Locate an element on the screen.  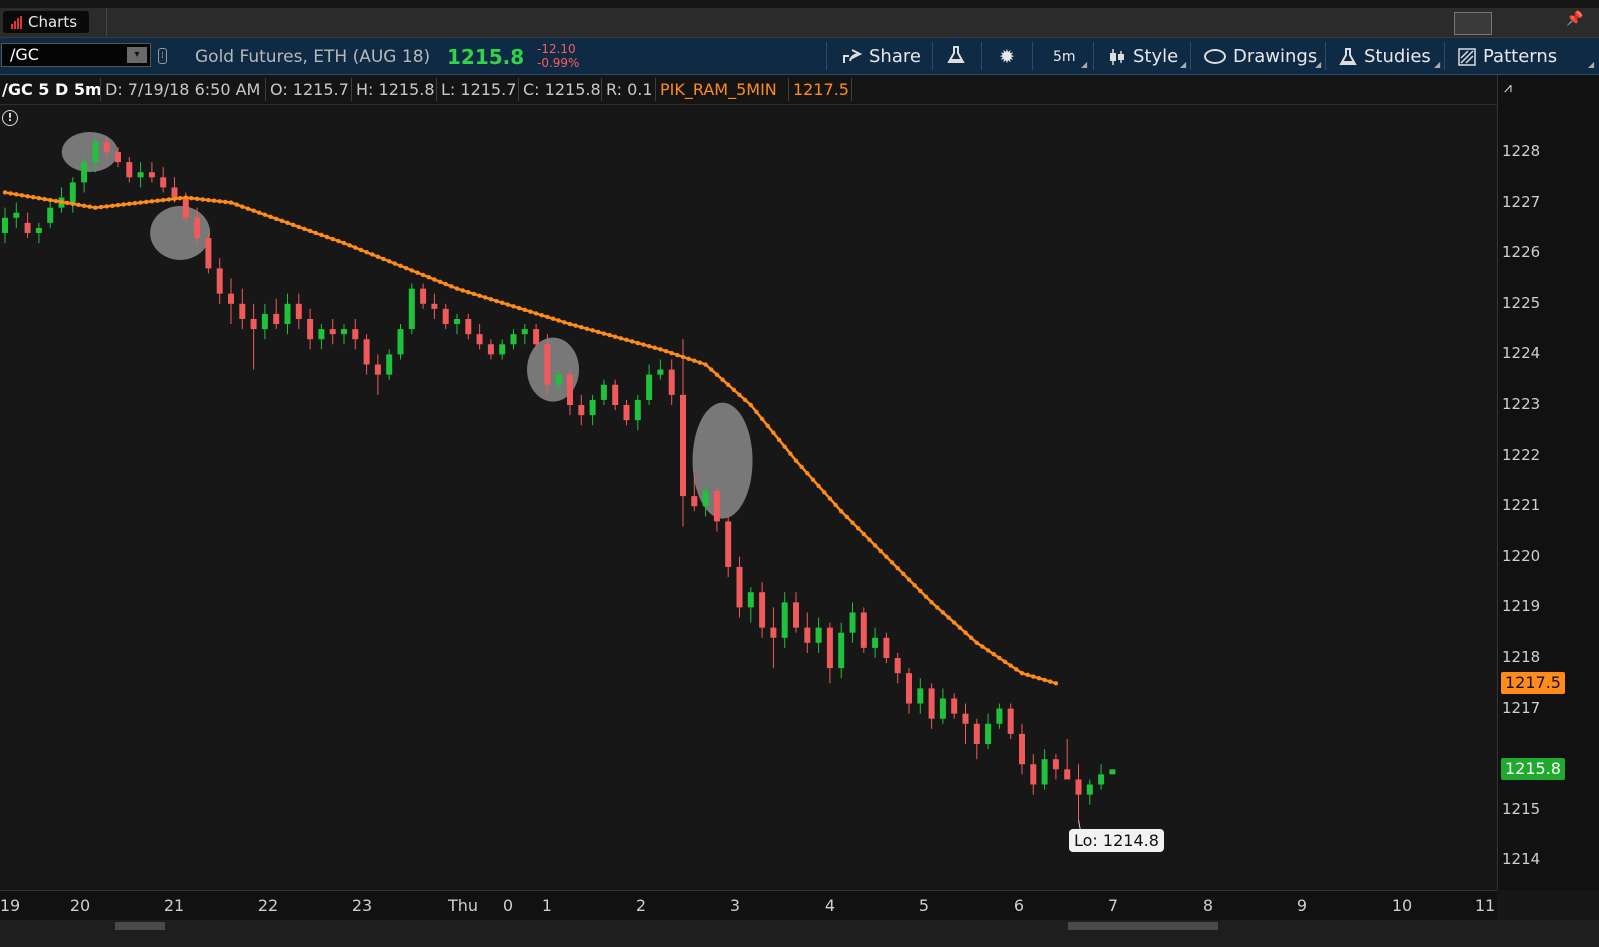
highlight-ellipse is located at coordinates (180, 232).